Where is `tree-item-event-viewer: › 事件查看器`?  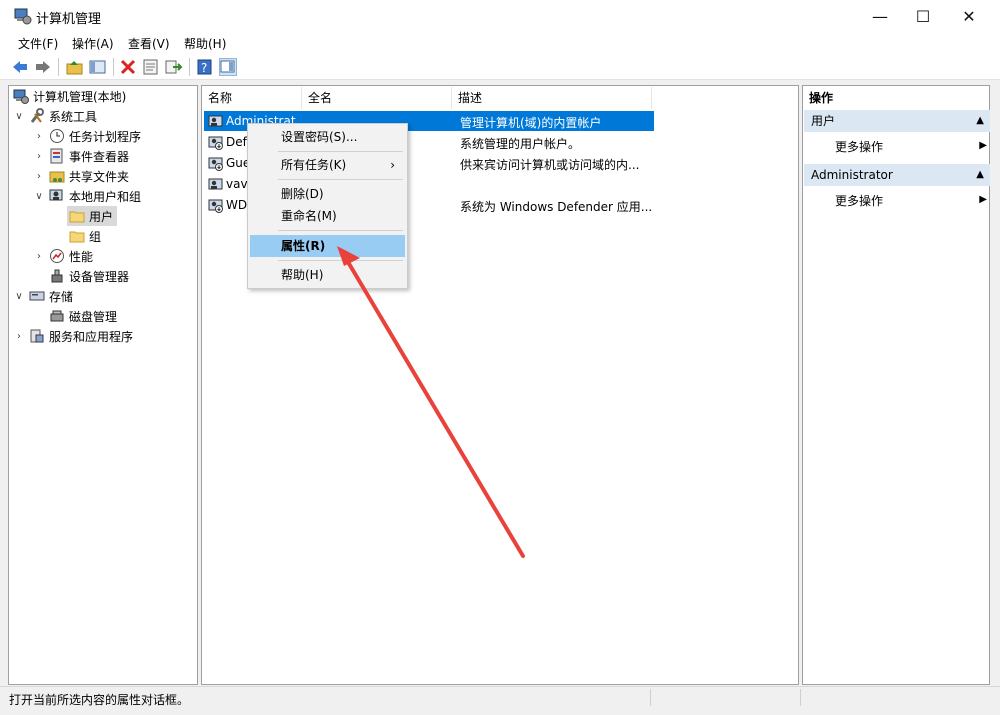 tree-item-event-viewer: › 事件查看器 is located at coordinates (81, 156).